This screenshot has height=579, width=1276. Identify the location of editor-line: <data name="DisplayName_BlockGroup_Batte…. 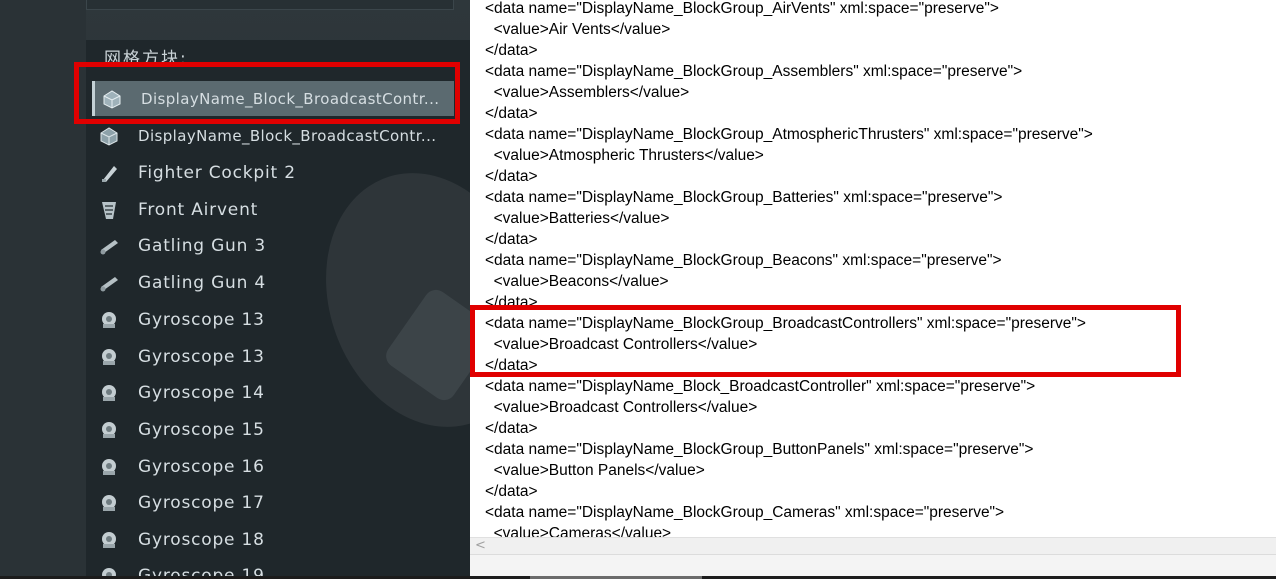
(743, 197).